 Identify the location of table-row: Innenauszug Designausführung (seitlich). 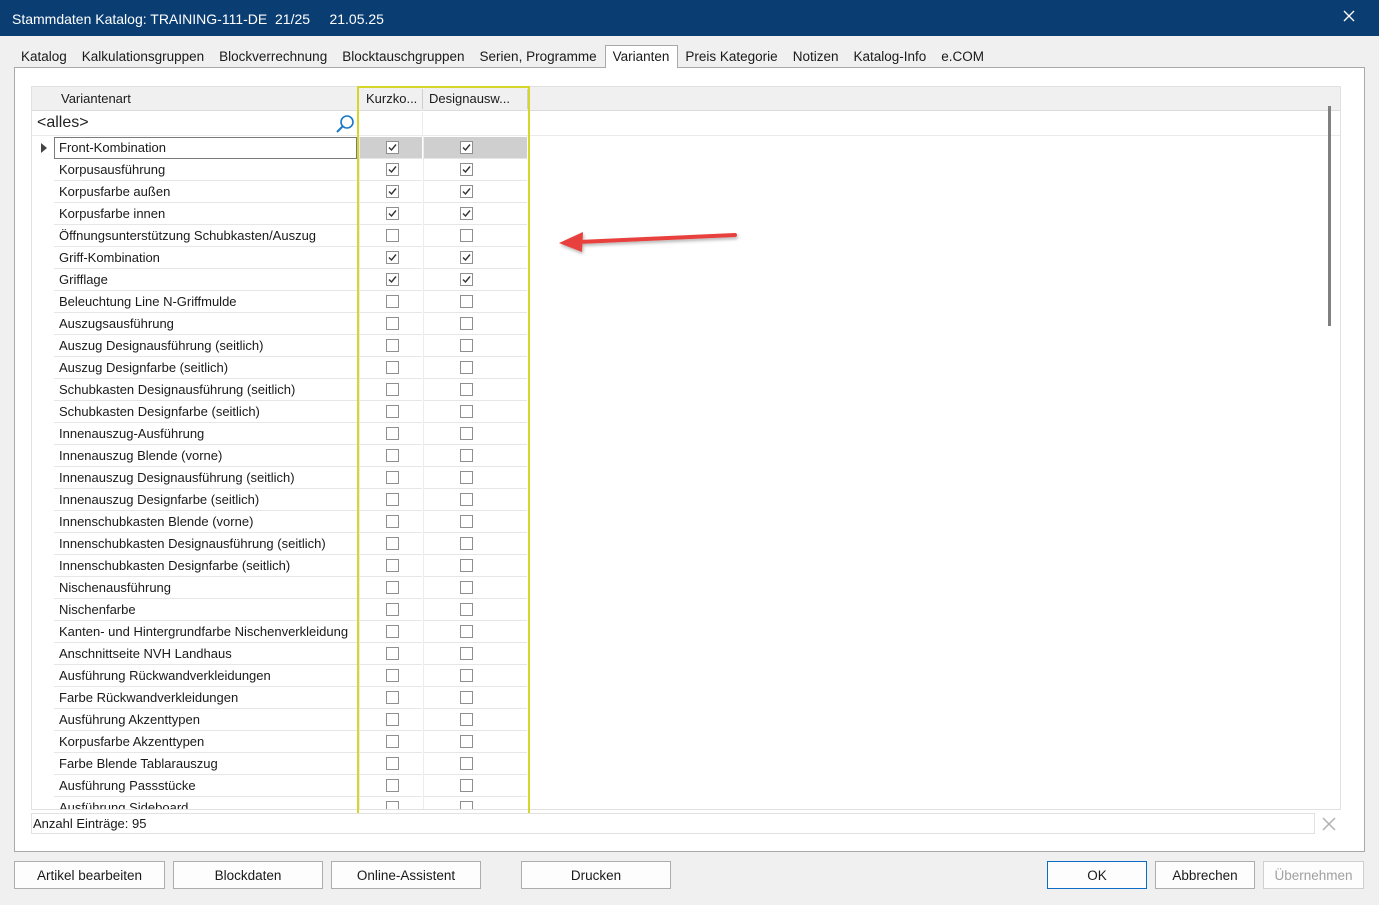
(677, 478).